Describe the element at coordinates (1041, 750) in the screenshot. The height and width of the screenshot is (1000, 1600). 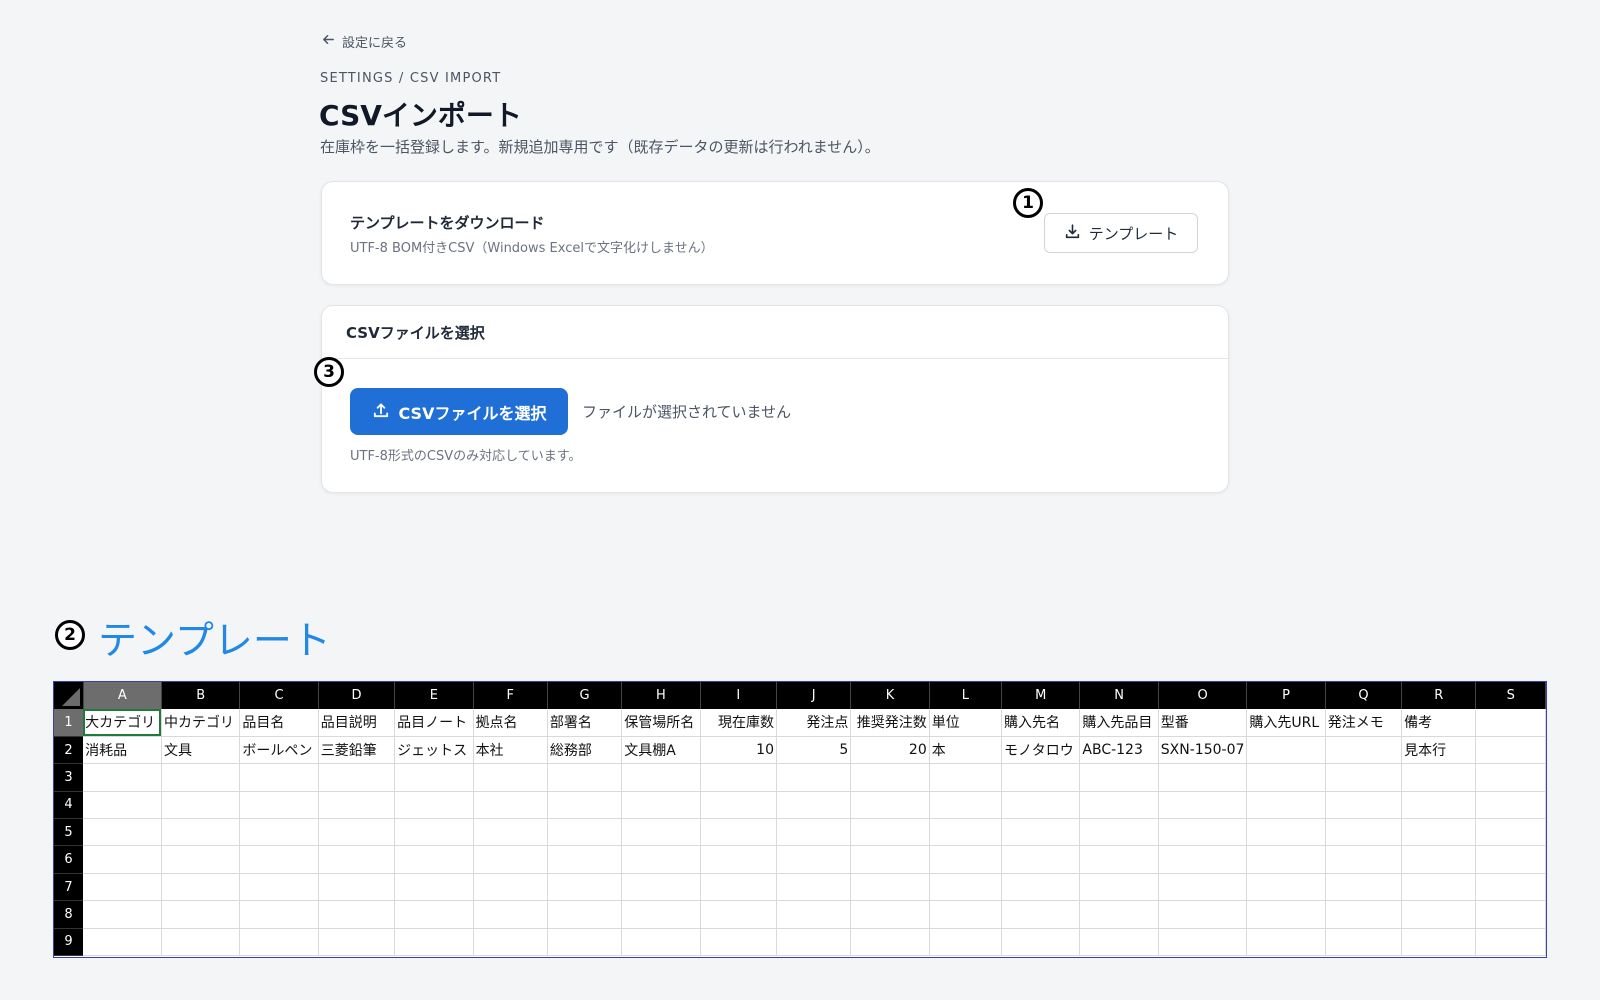
I see `sheet-cell: モノタロウ` at that location.